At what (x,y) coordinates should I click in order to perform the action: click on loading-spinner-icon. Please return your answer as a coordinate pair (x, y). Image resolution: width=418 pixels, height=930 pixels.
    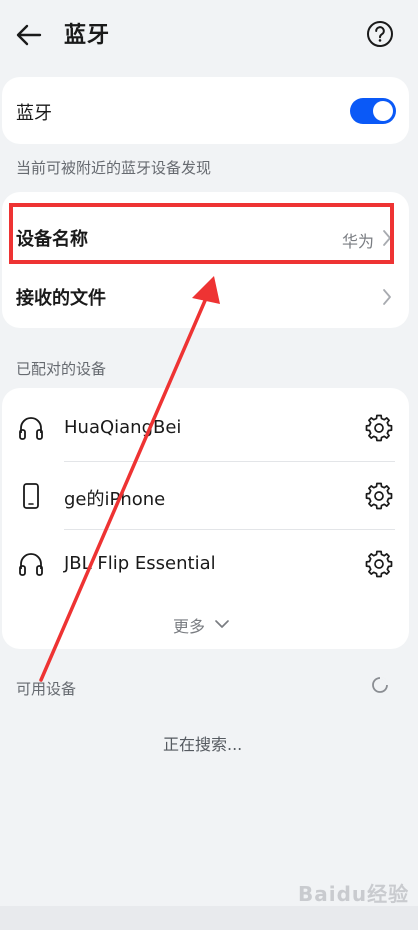
    Looking at the image, I should click on (380, 684).